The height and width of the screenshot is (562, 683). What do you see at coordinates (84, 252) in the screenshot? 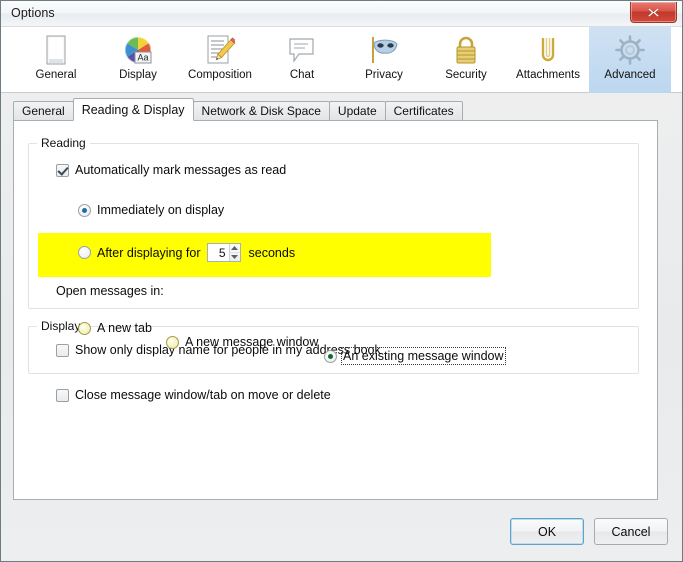
I see `after-displaying-radio` at bounding box center [84, 252].